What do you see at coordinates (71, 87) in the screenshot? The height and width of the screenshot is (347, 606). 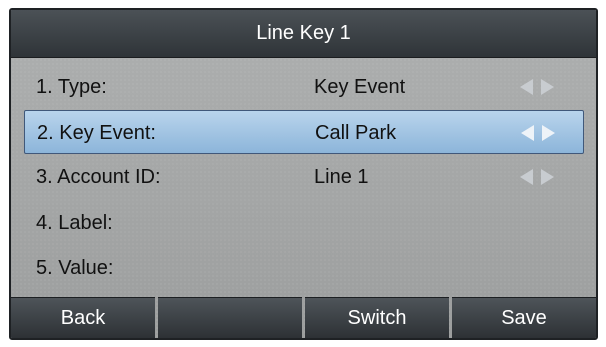 I see `setting-label: 1. Type:` at bounding box center [71, 87].